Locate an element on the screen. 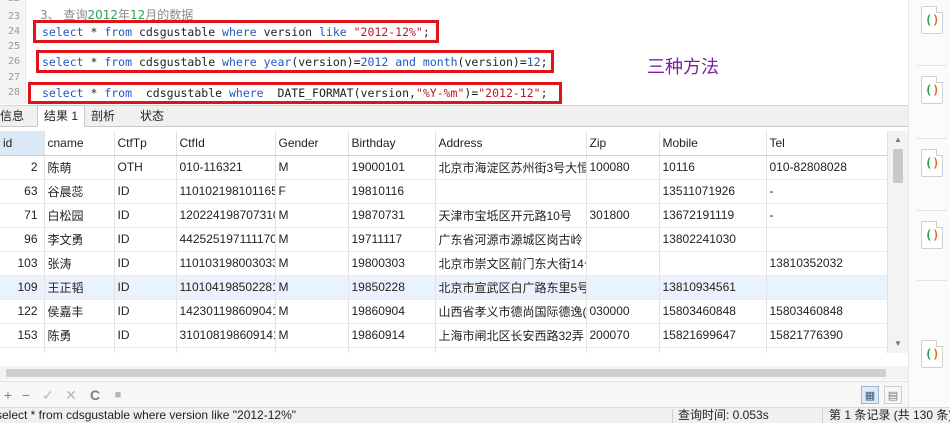  cell-zip: 100080 is located at coordinates (623, 167).